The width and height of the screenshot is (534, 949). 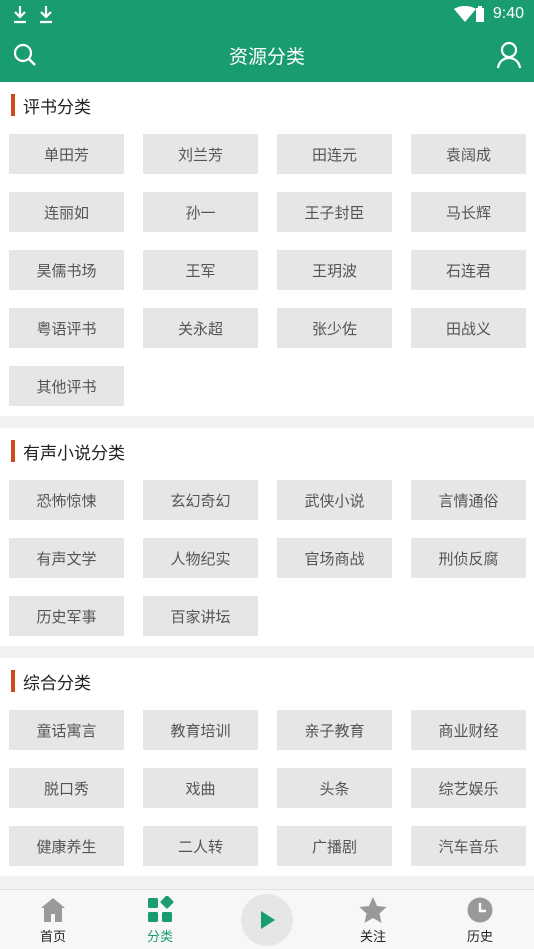 I want to click on category-tag: 脱口秀, so click(x=66, y=788).